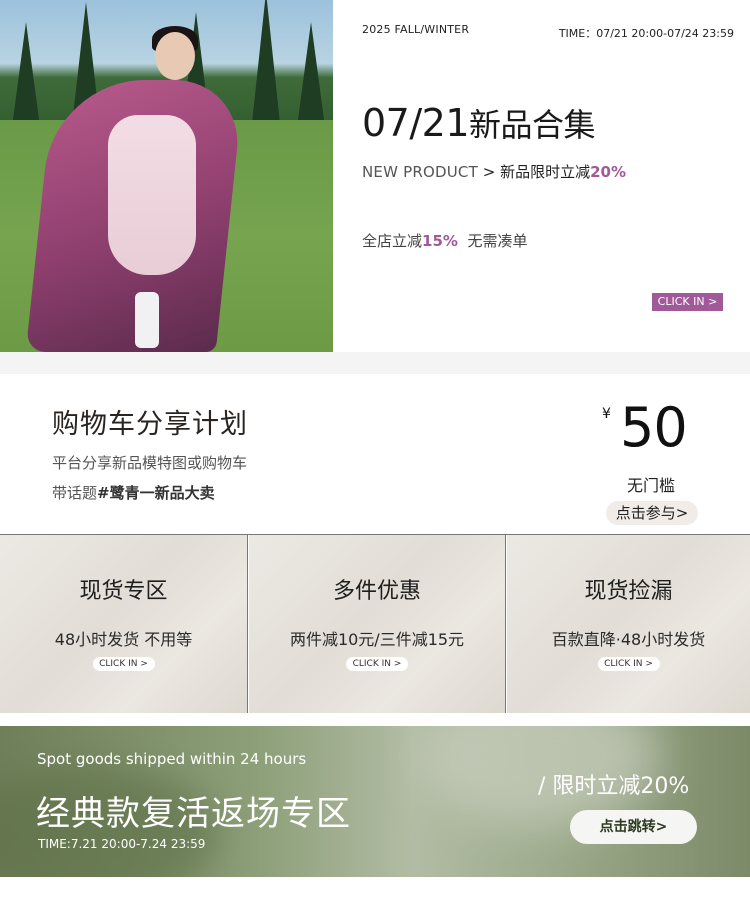 This screenshot has height=898, width=750. Describe the element at coordinates (420, 172) in the screenshot. I see `hero-sub-en: NEW PRODUCT` at that location.